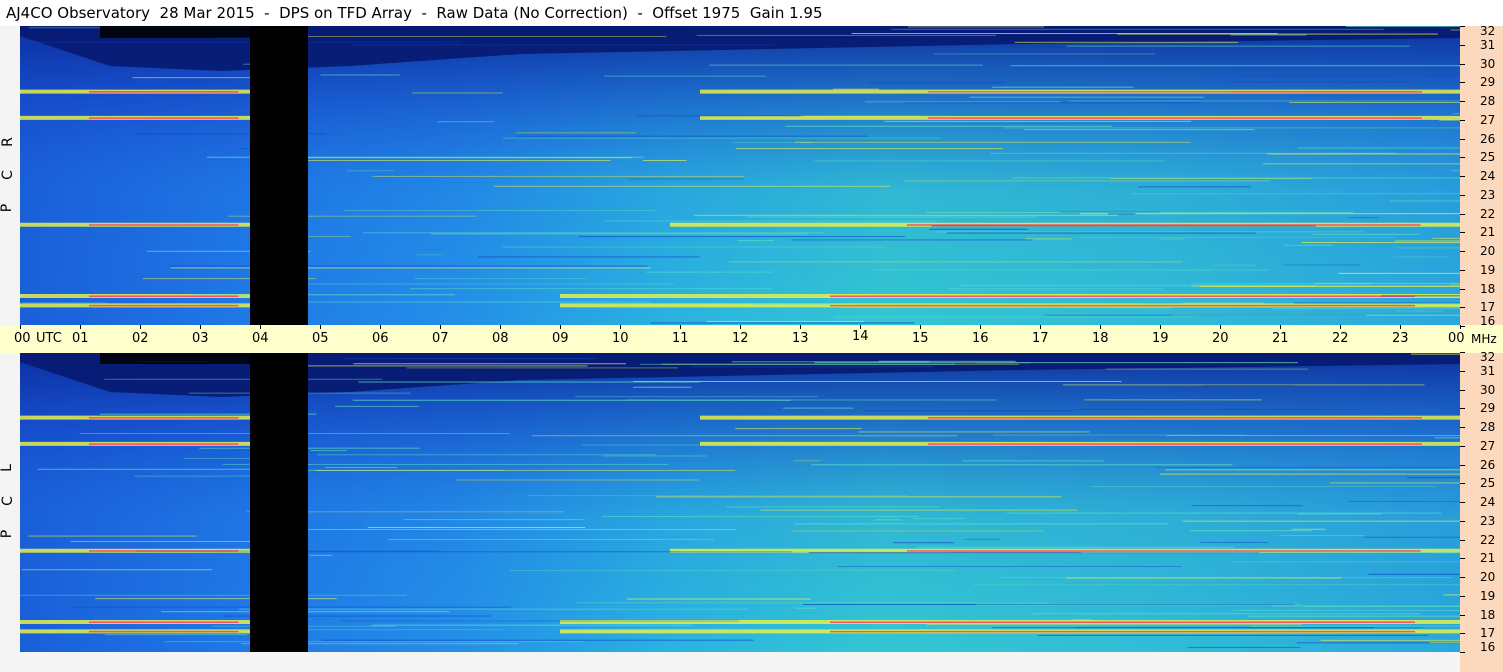 The width and height of the screenshot is (1503, 672). What do you see at coordinates (1484, 339) in the screenshot?
I see `mhz-unit-label: MHz` at bounding box center [1484, 339].